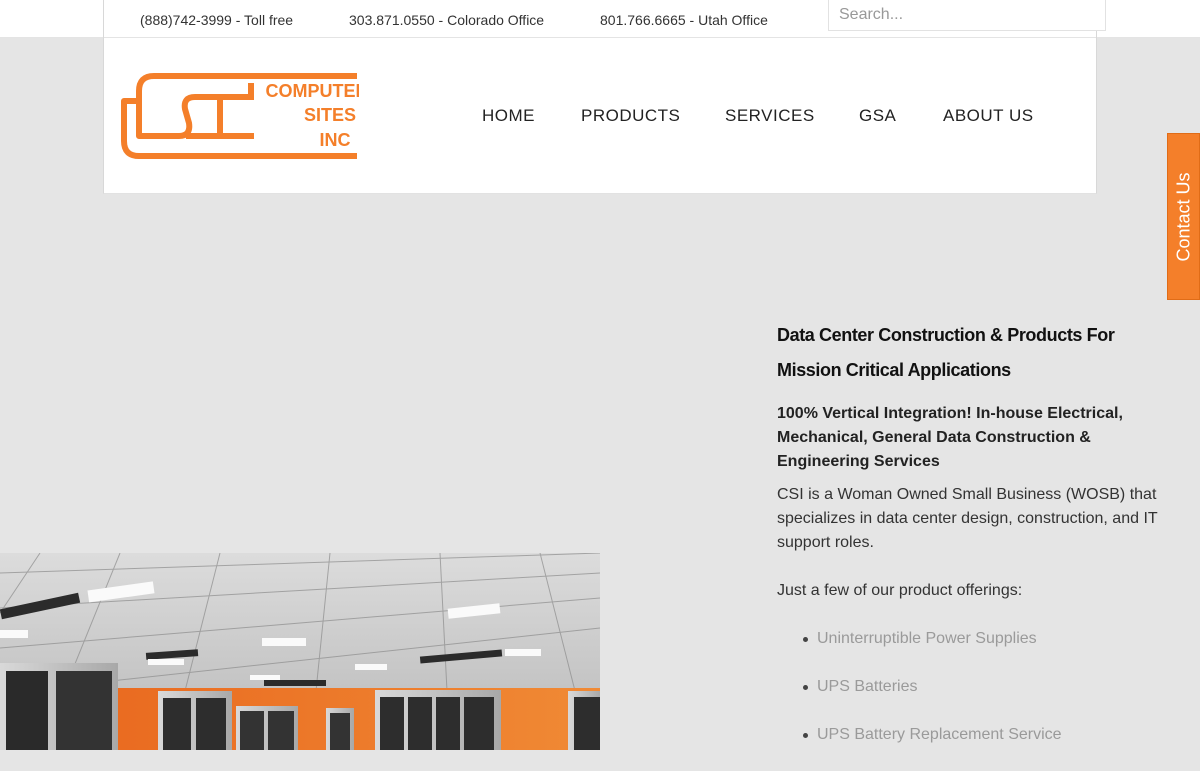 This screenshot has height=771, width=1200. What do you see at coordinates (643, 20) in the screenshot?
I see `phone-number: 801.766.6665` at bounding box center [643, 20].